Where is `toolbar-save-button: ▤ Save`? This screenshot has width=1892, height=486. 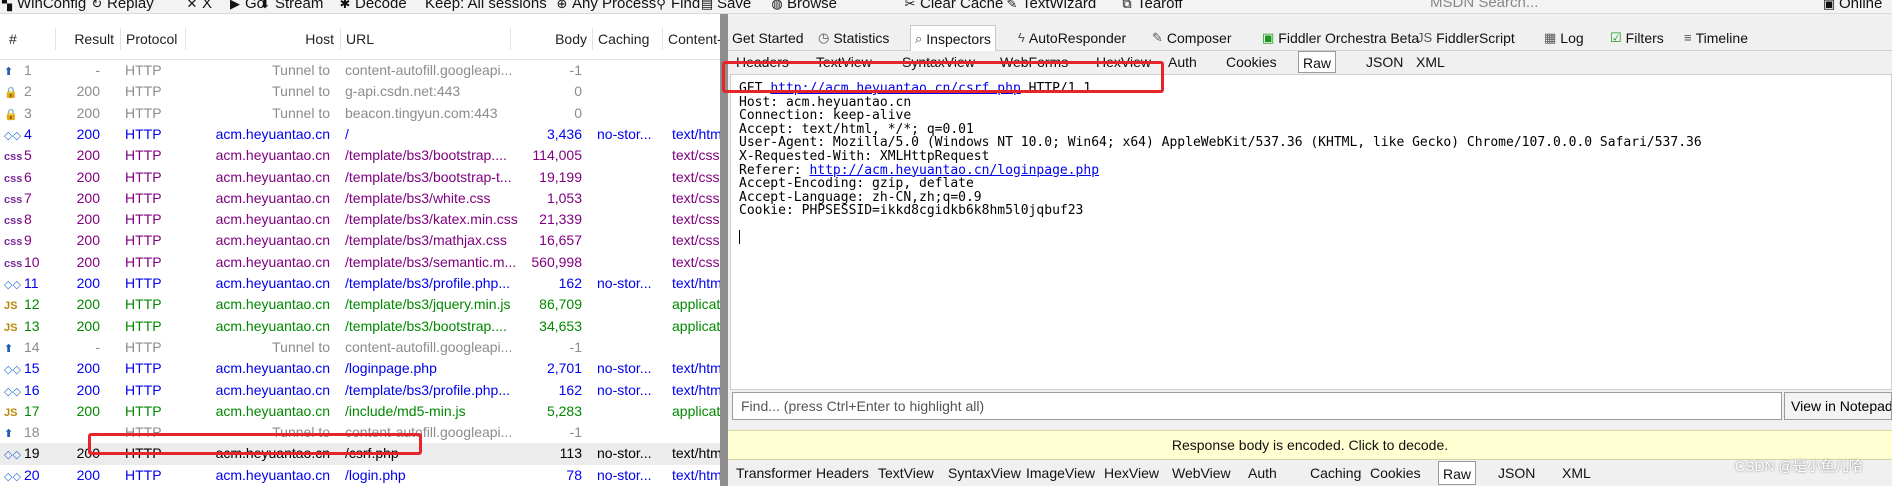
toolbar-save-button: ▤ Save is located at coordinates (726, 6).